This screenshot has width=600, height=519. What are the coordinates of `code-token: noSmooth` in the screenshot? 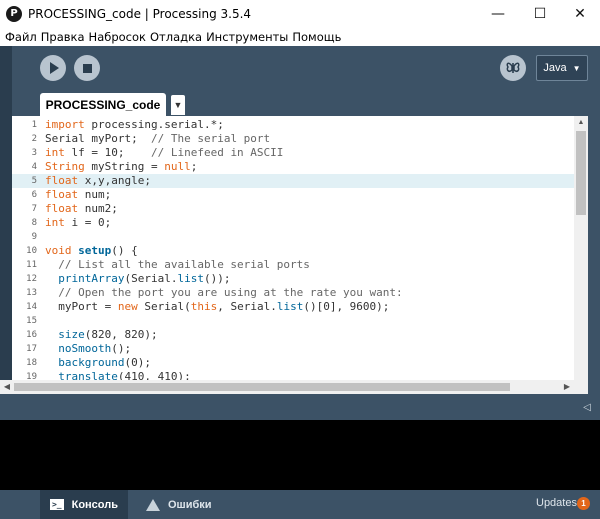 It's located at (85, 348).